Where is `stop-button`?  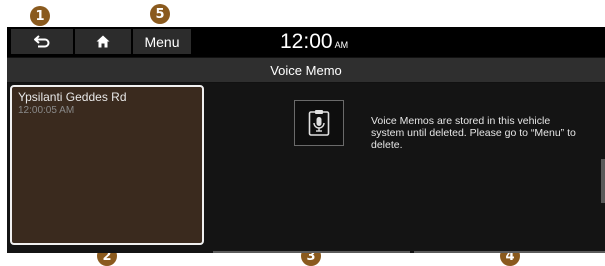
stop-button is located at coordinates (509, 252).